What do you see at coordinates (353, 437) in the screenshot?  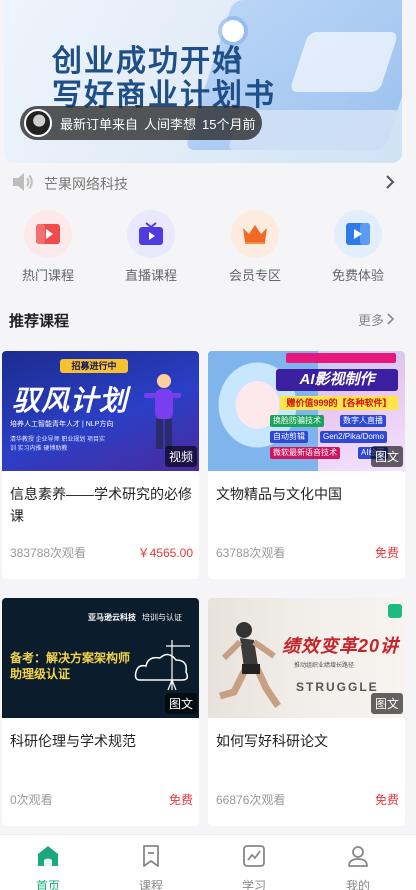 I see `thumb-ribbon: Gen2/Pika/Domo` at bounding box center [353, 437].